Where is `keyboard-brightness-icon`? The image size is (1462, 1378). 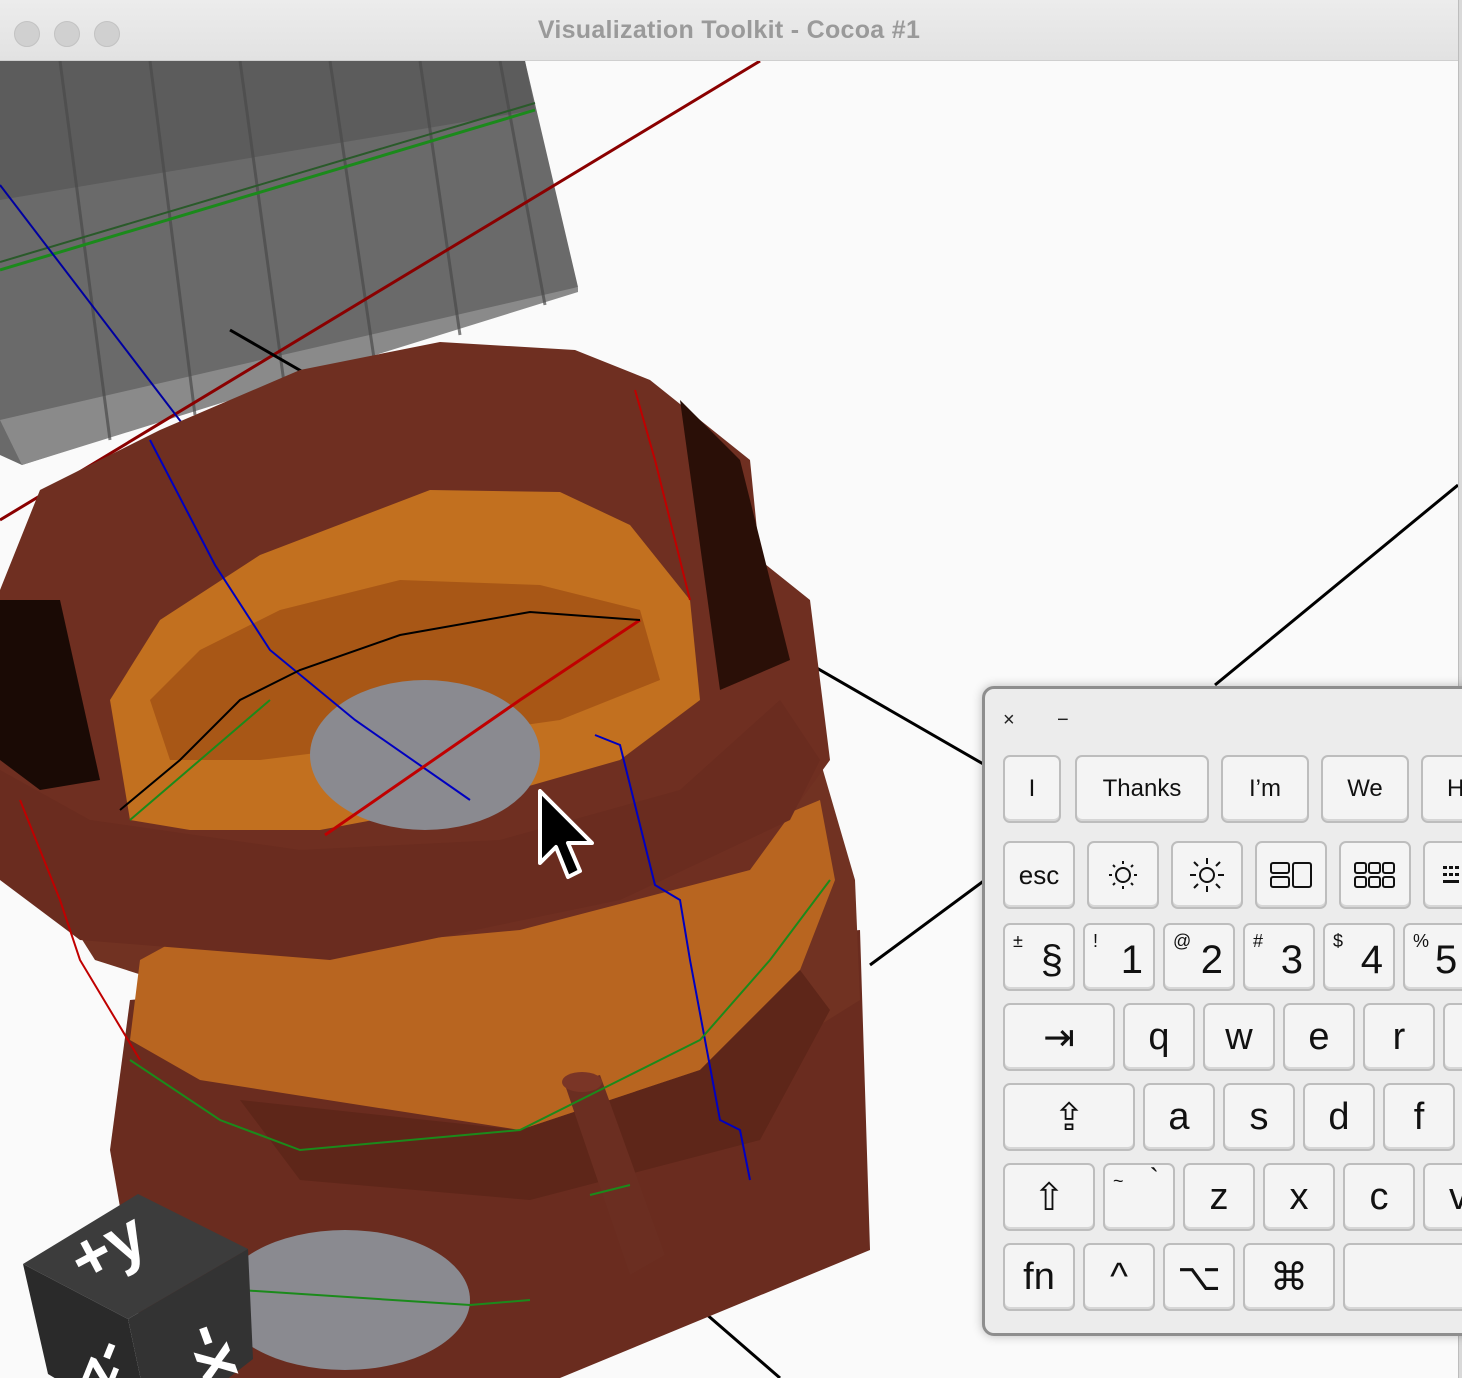
keyboard-brightness-icon is located at coordinates (1451, 874).